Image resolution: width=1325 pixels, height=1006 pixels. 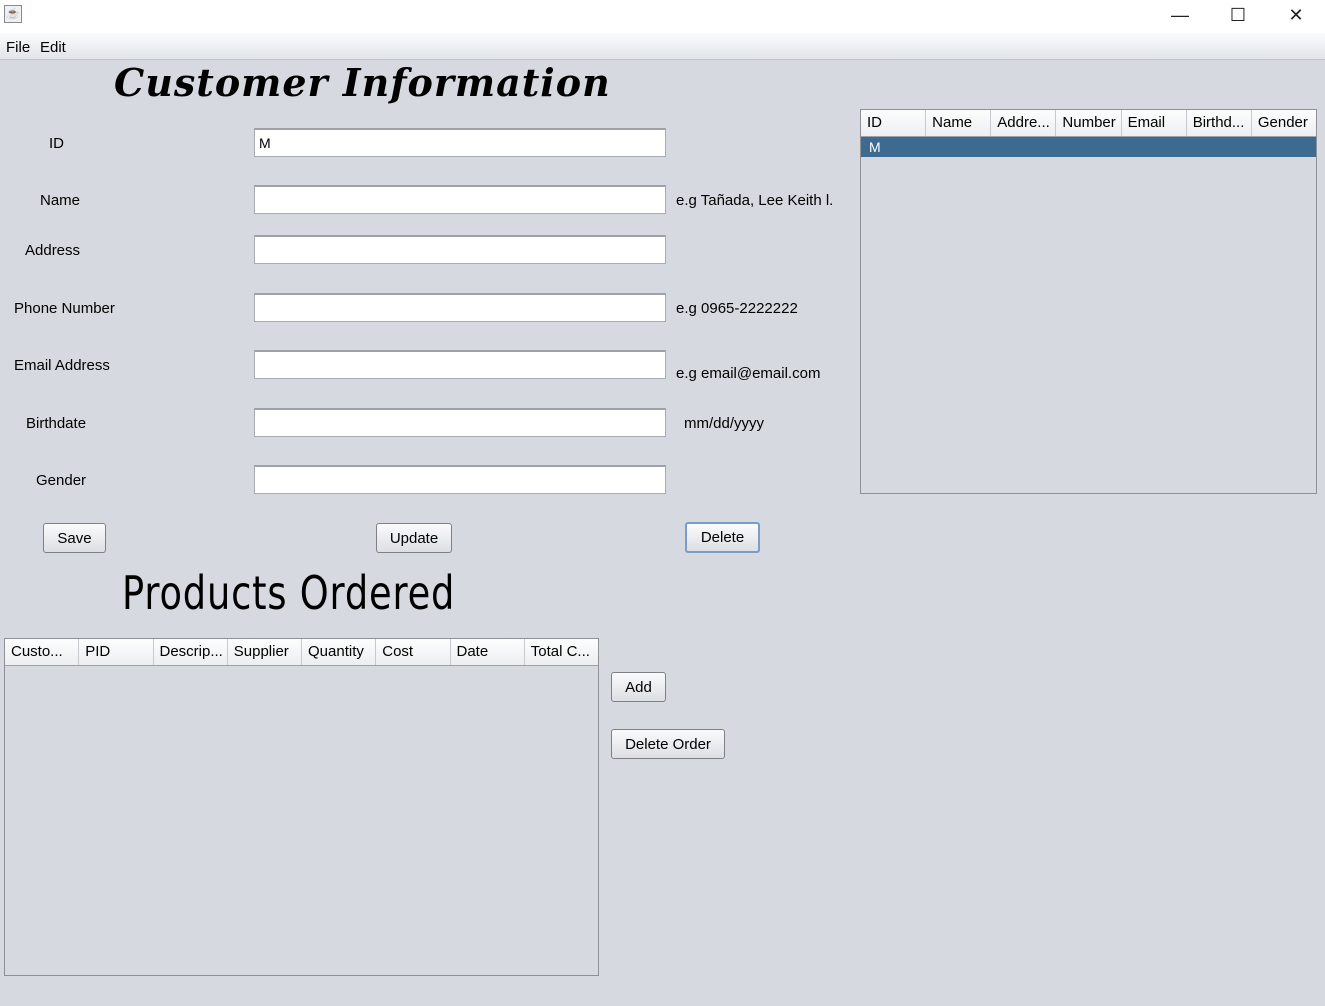 I want to click on gender-field, so click(x=460, y=479).